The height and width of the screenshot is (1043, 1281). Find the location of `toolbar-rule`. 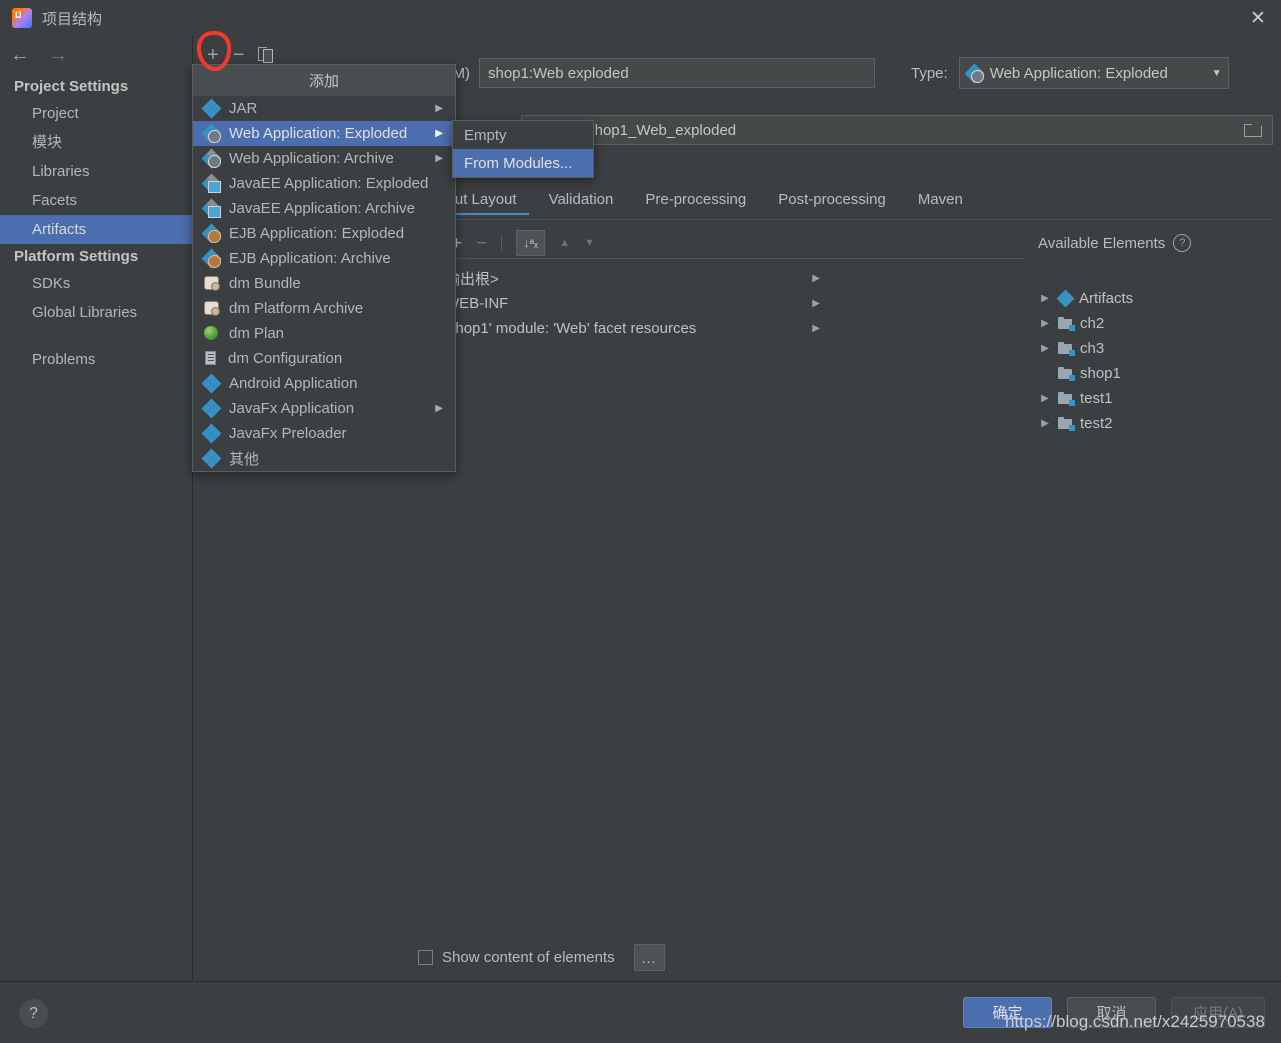

toolbar-rule is located at coordinates (725, 258).